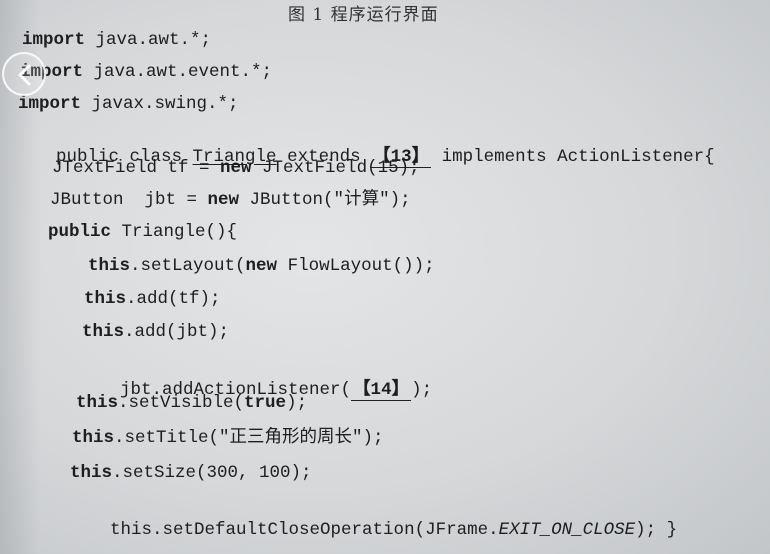  I want to click on exit-on-close-constant: EXIT_ON_CLOSE, so click(567, 530).